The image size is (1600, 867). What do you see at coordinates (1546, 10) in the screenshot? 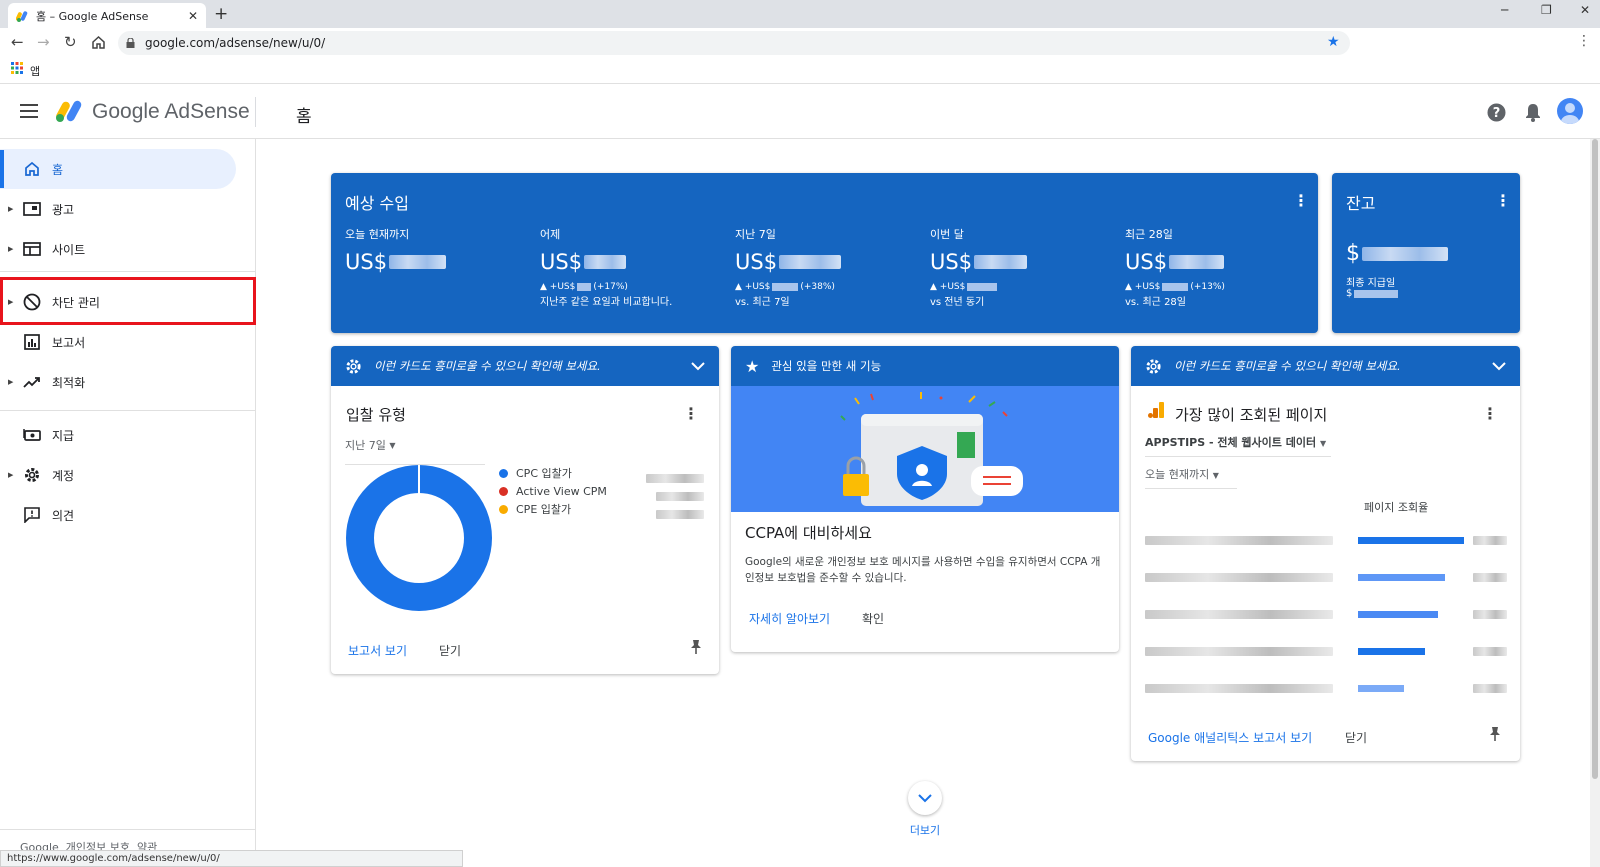
I see `restore-icon: ❐` at bounding box center [1546, 10].